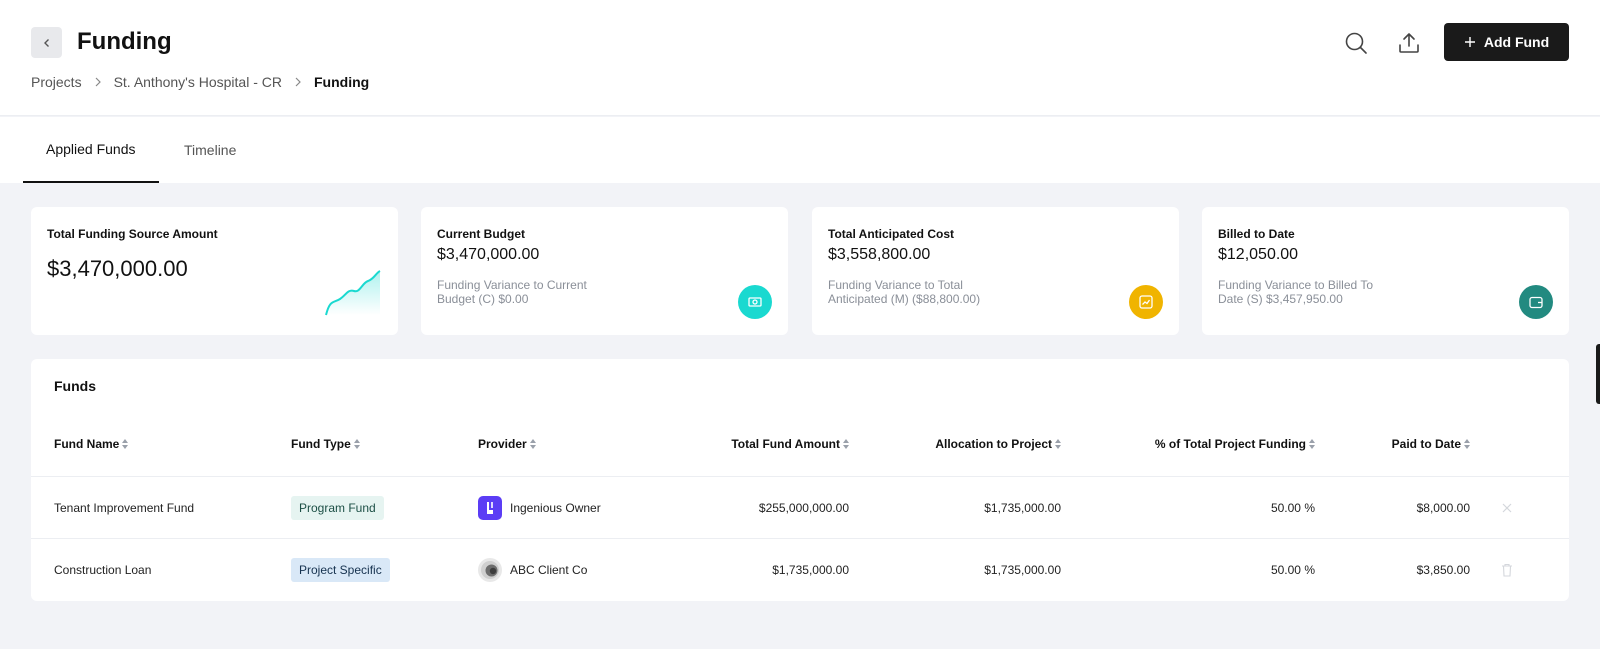  What do you see at coordinates (1258, 254) in the screenshot?
I see `card-amount: $12,050.00` at bounding box center [1258, 254].